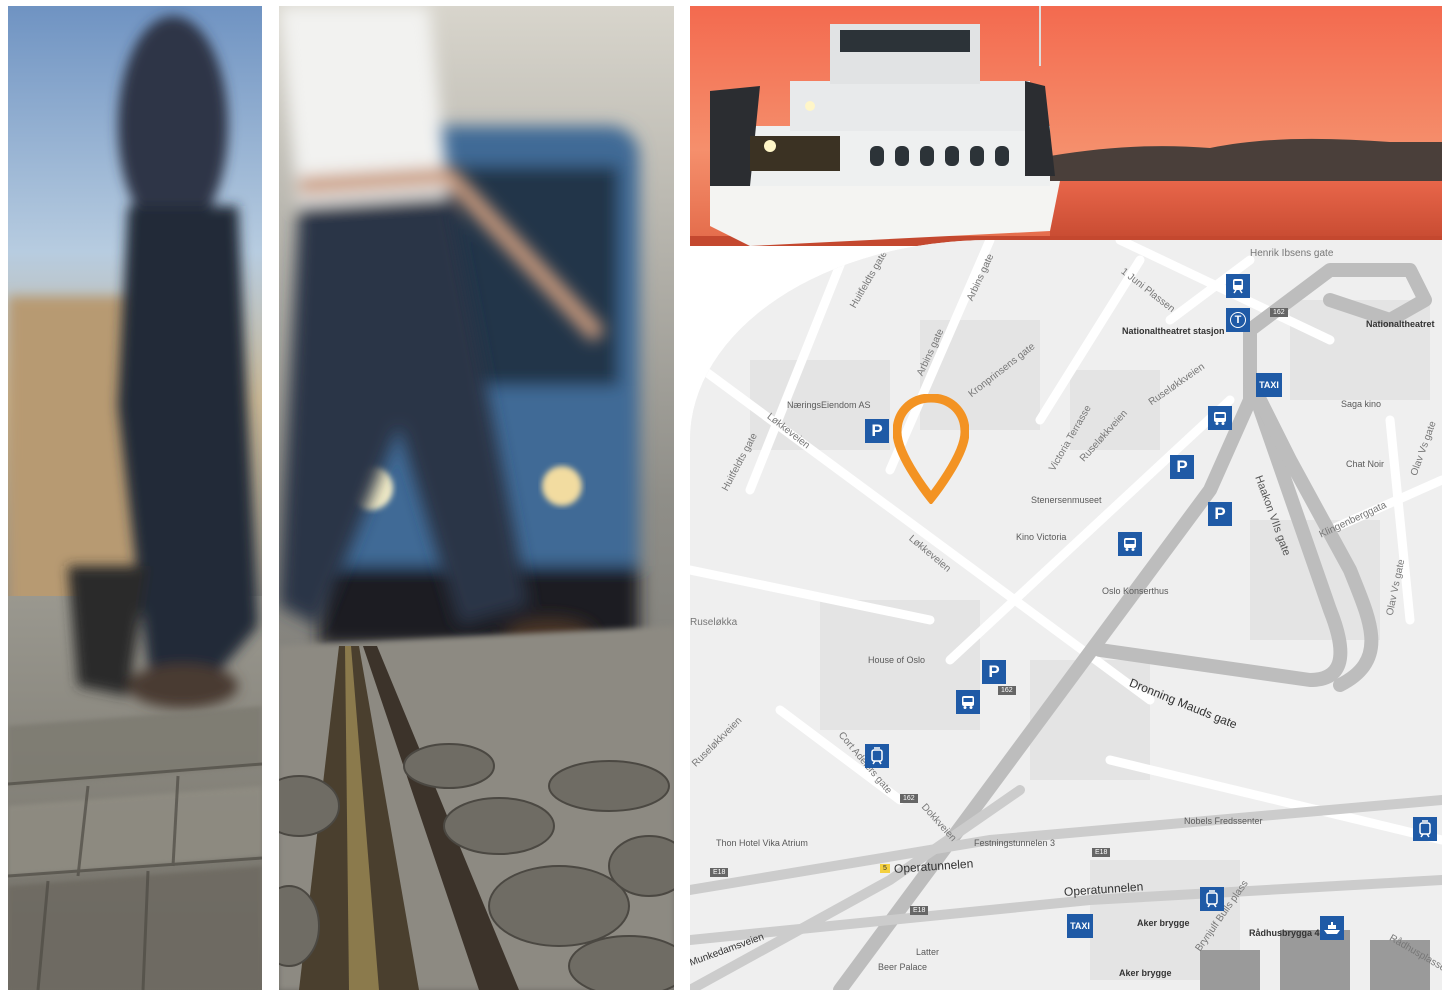 The height and width of the screenshot is (990, 1442). I want to click on place-label: Chat Noir, so click(1365, 464).